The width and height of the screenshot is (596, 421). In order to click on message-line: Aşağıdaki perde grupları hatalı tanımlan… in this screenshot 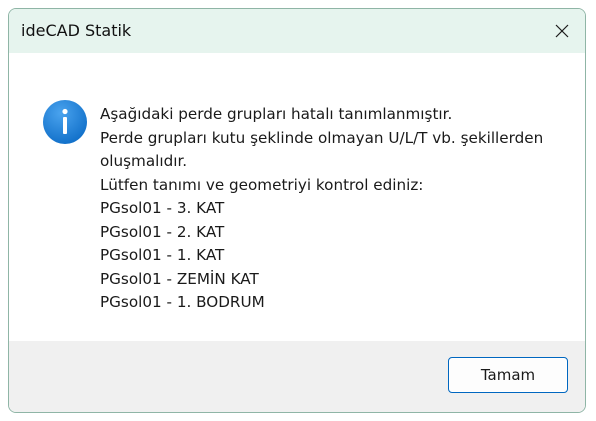, I will do `click(276, 114)`.